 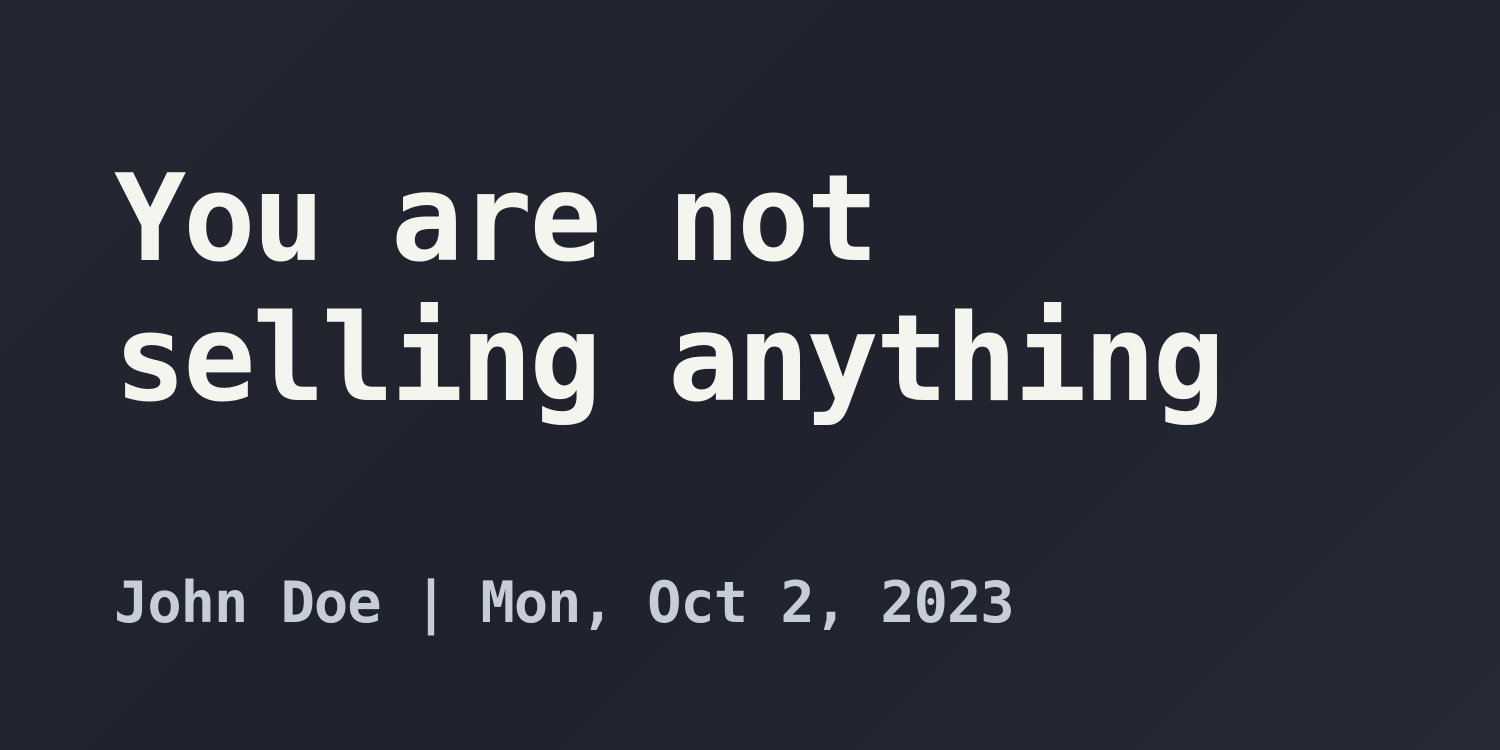 What do you see at coordinates (747, 603) in the screenshot?
I see `post-date: Mon, Oct 2, 2023` at bounding box center [747, 603].